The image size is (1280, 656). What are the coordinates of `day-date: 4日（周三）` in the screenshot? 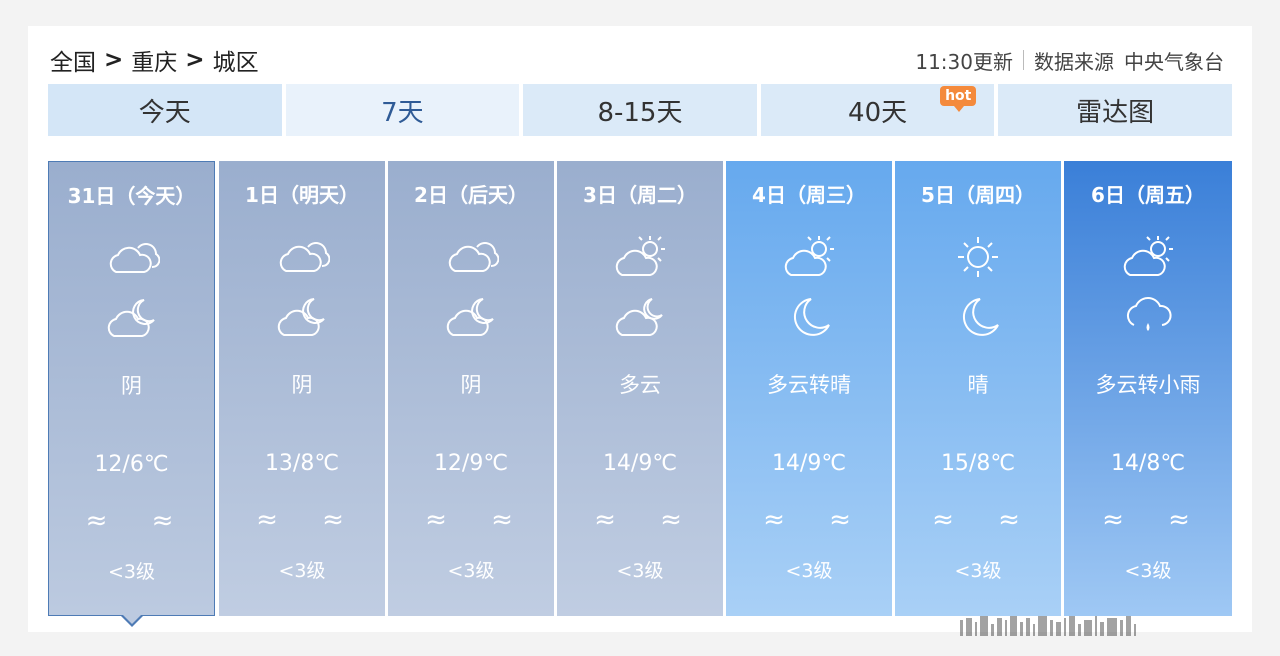 It's located at (809, 195).